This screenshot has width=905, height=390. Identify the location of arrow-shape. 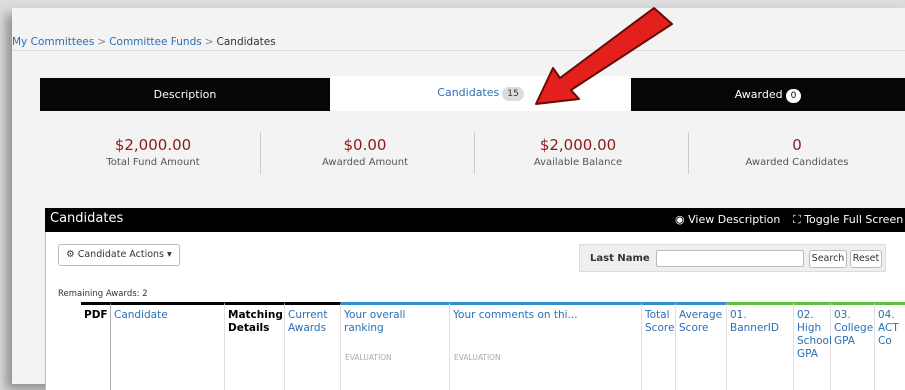
(604, 56).